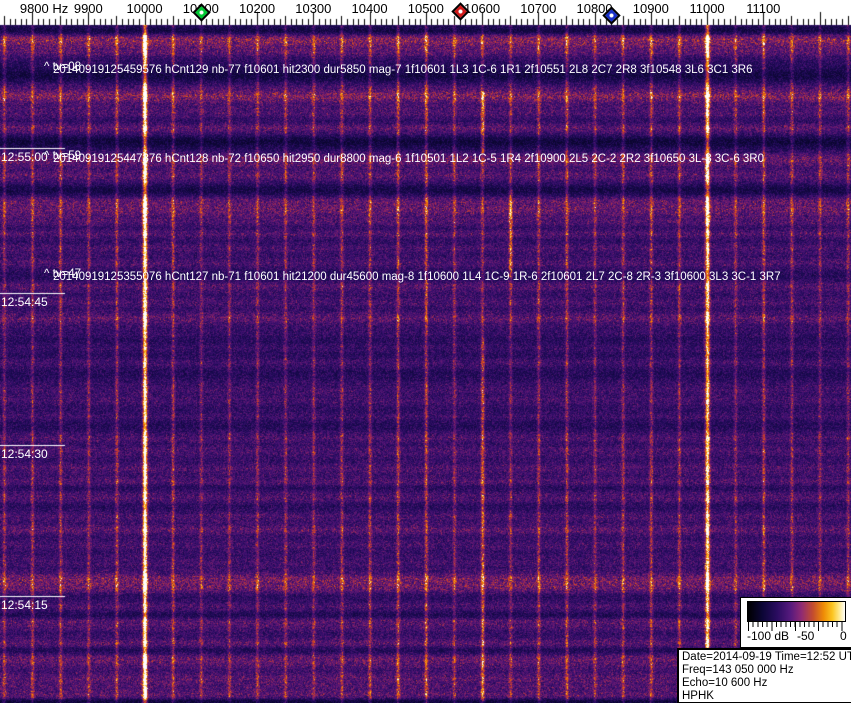 This screenshot has height=703, width=851. Describe the element at coordinates (725, 683) in the screenshot. I see `info-echo-frequency: Echo=10 600 Hz` at that location.